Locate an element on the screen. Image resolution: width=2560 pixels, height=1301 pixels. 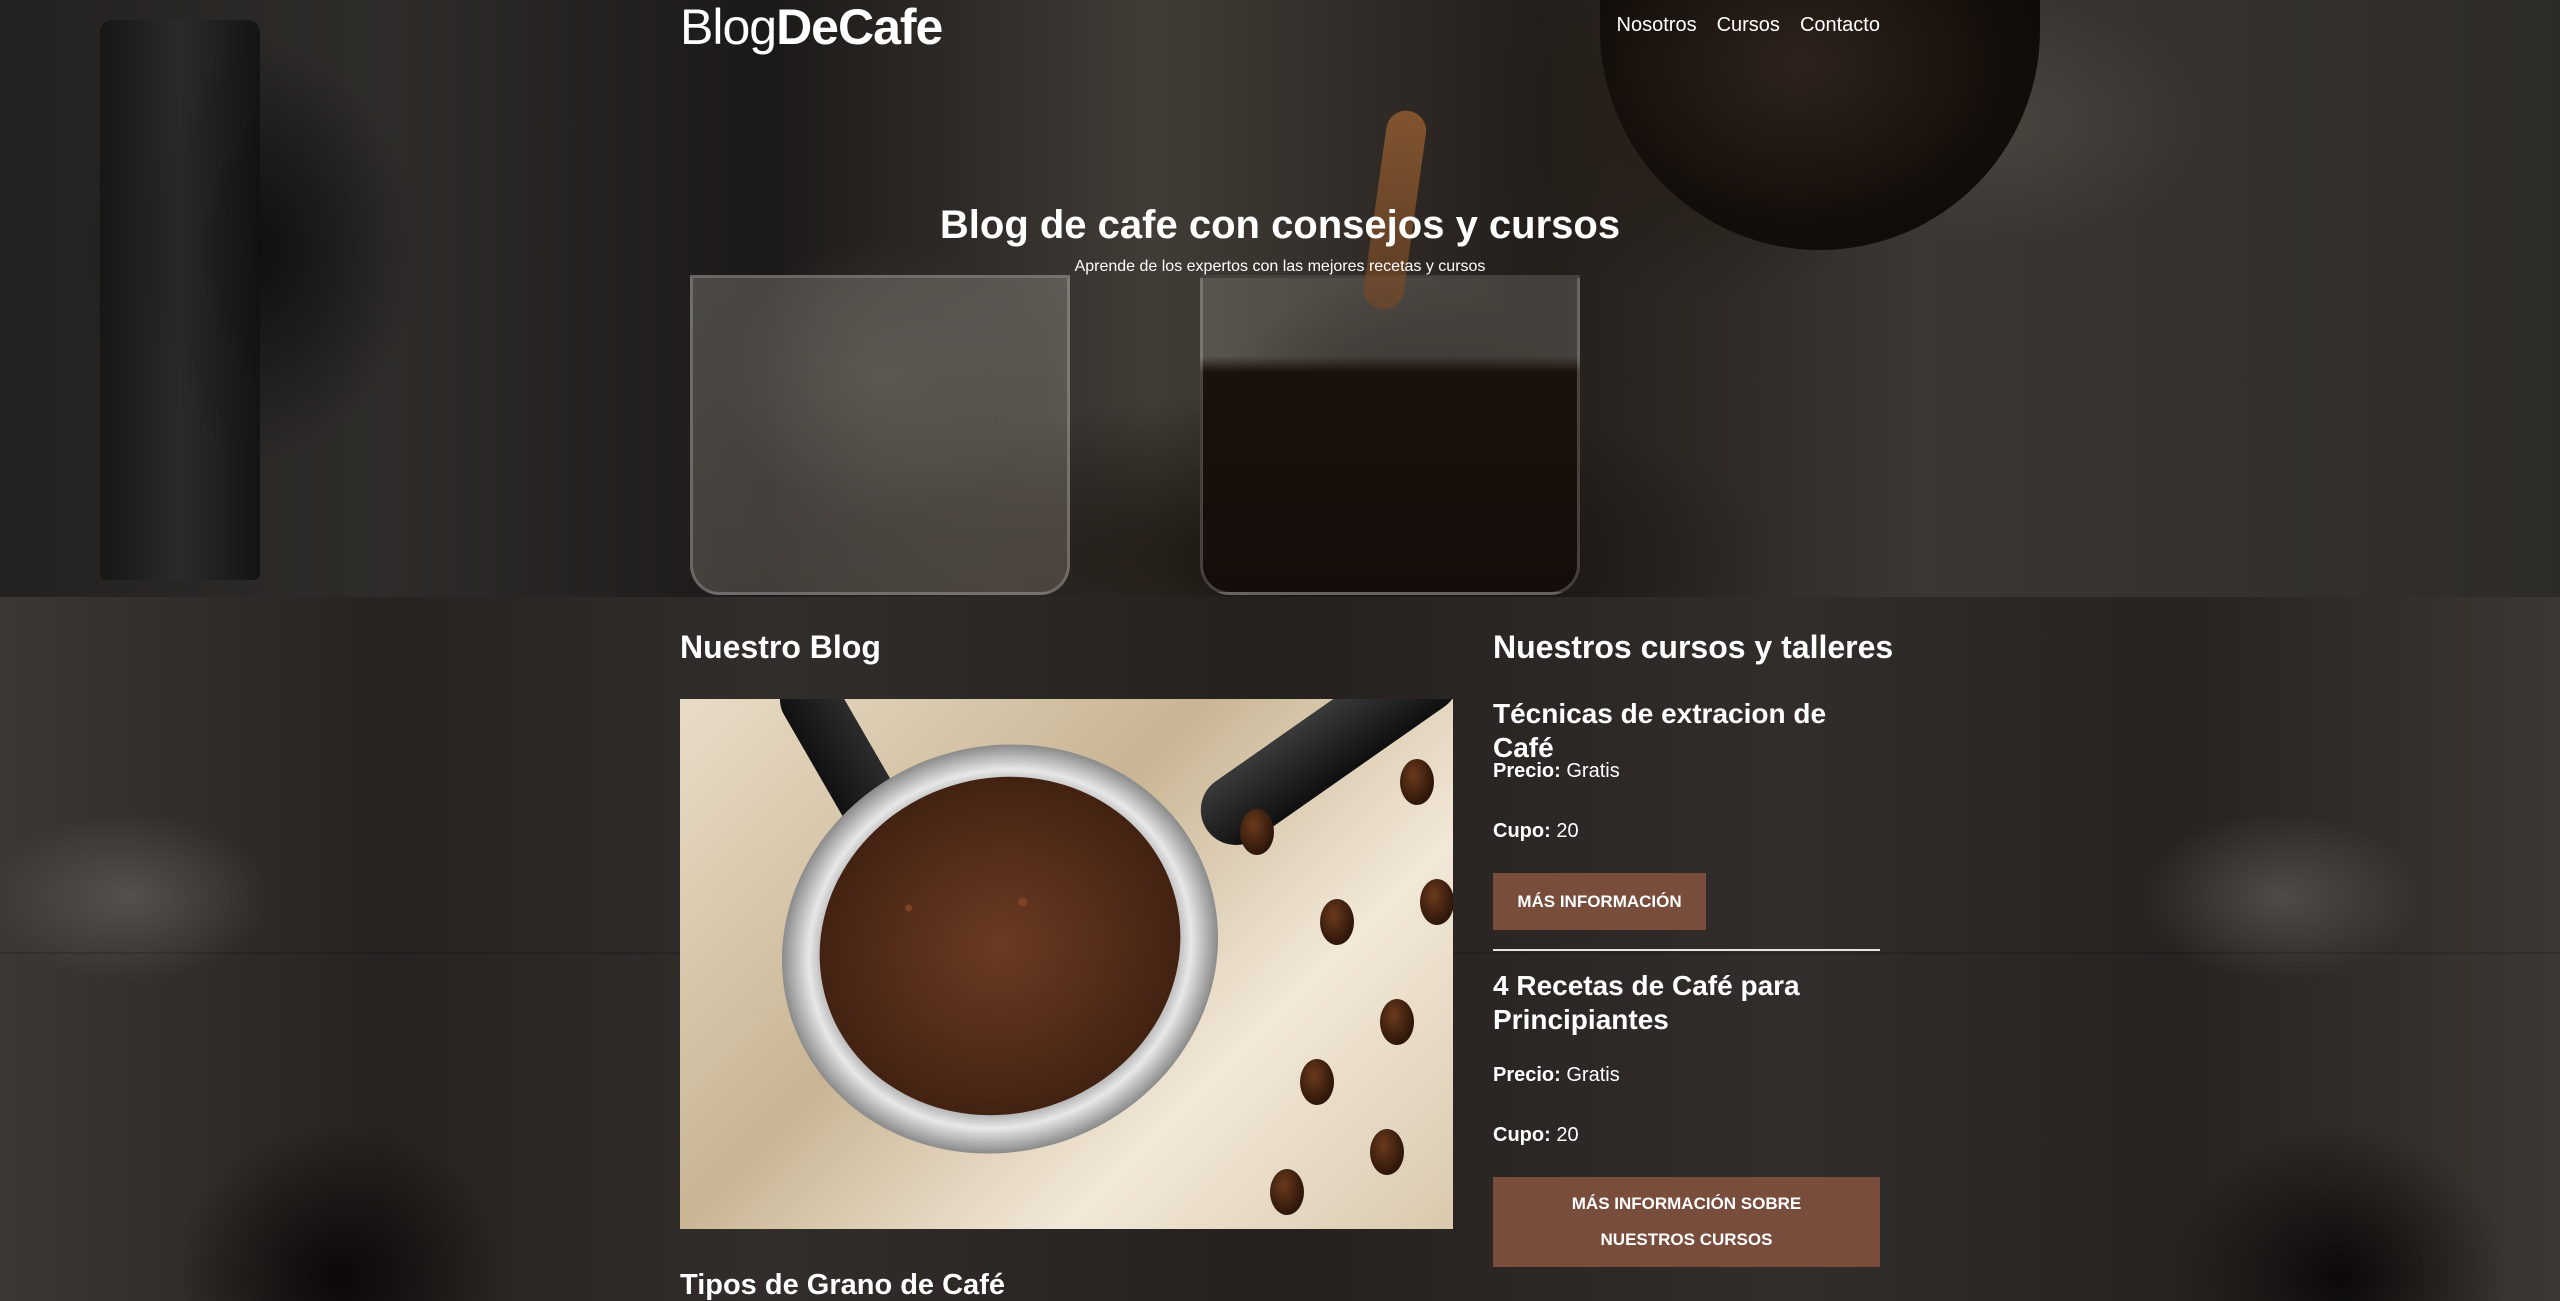
logo-bold-text: DeCafe is located at coordinates (859, 27).